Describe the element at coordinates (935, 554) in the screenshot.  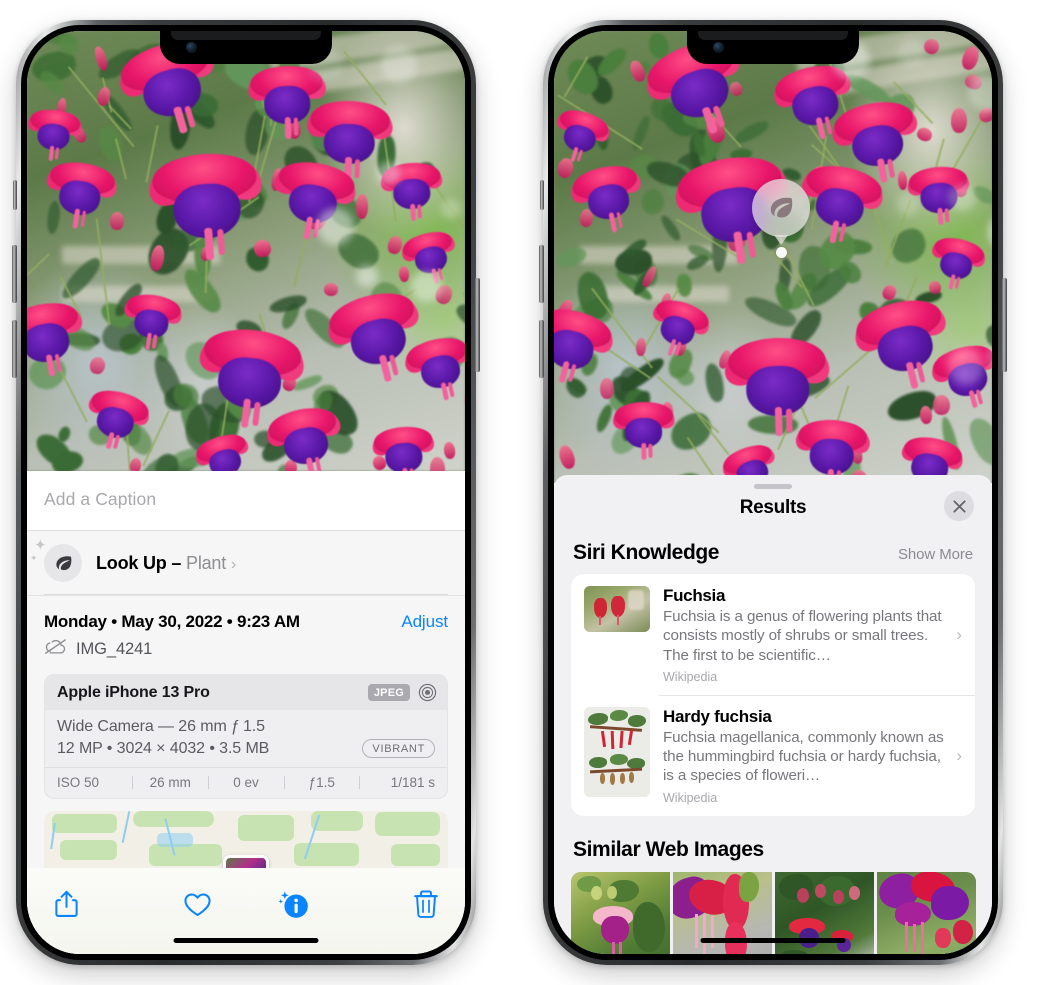
I see `show-more-button: Show More` at that location.